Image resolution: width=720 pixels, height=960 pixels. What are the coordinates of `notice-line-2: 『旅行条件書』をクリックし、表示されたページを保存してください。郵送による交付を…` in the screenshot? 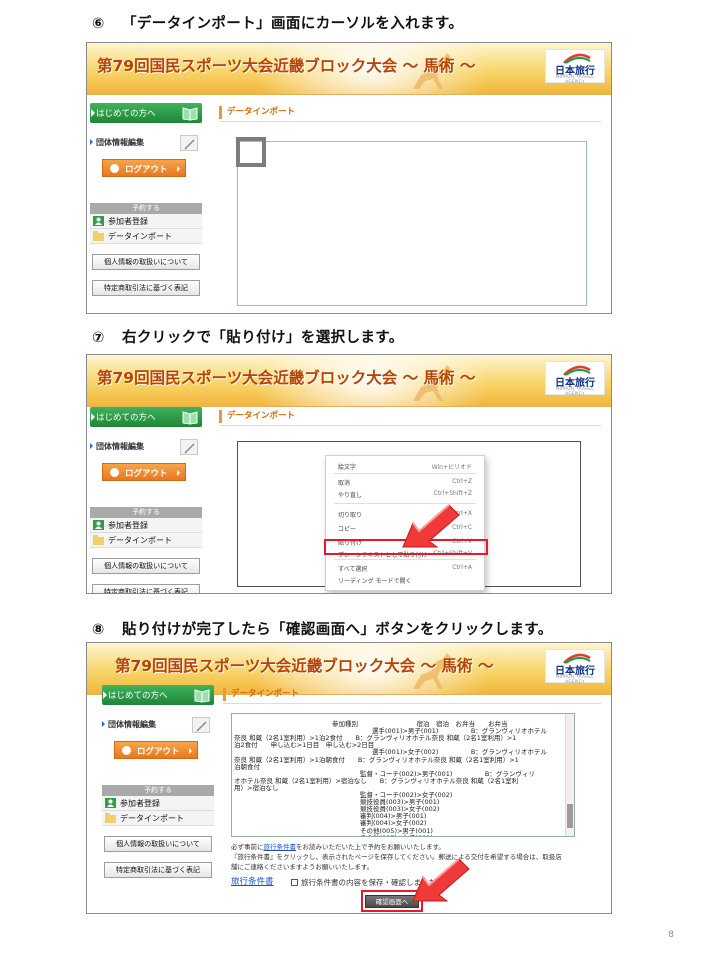 It's located at (396, 857).